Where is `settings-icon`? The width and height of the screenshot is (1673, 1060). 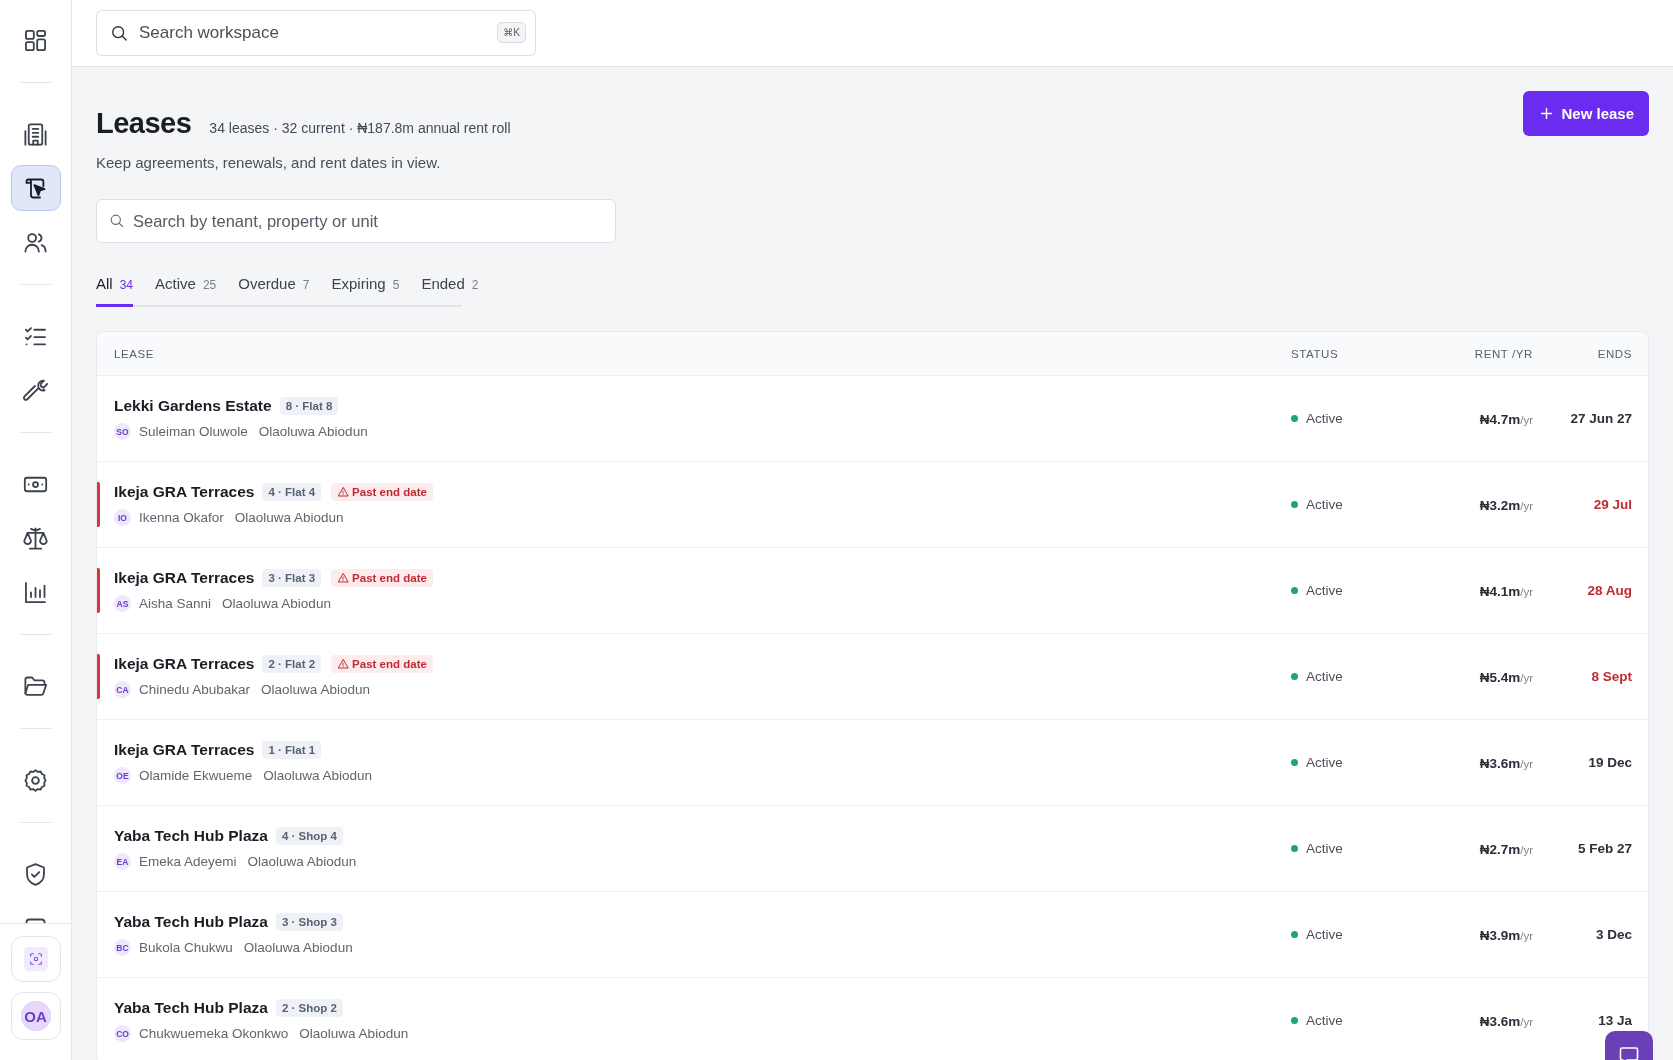 settings-icon is located at coordinates (35, 780).